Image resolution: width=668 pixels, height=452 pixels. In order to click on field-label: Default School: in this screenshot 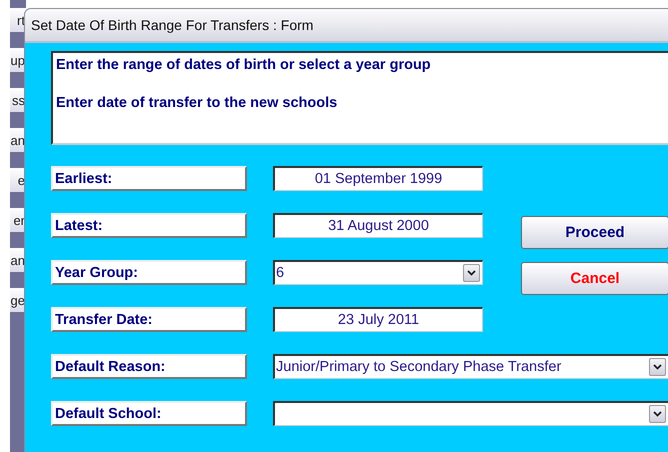, I will do `click(149, 413)`.